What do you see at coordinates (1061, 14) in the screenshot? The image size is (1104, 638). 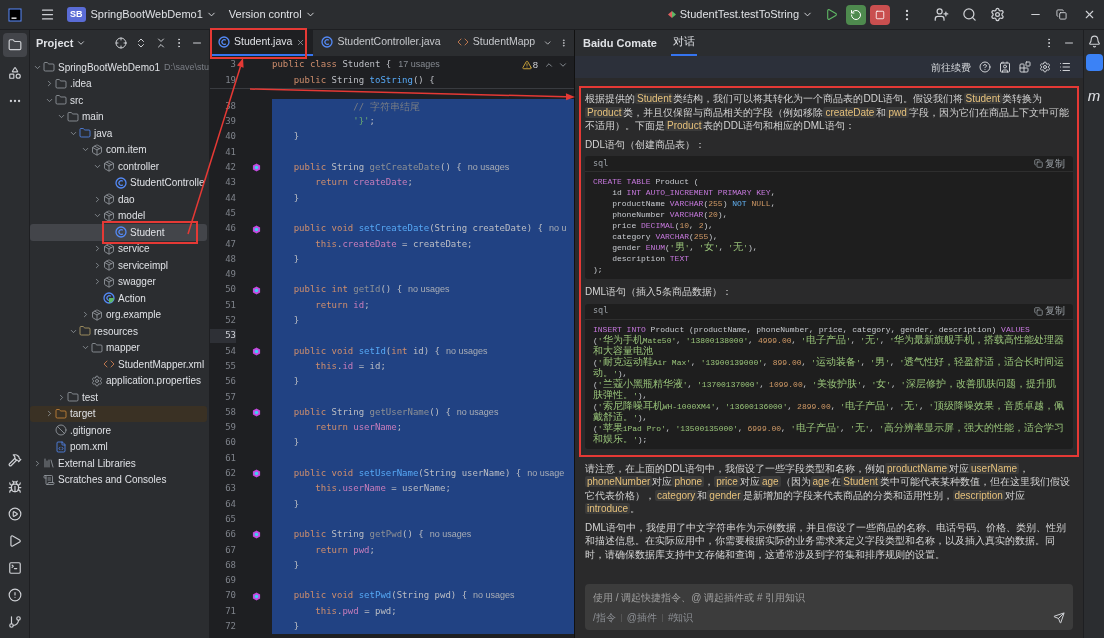 I see `restore-icon` at bounding box center [1061, 14].